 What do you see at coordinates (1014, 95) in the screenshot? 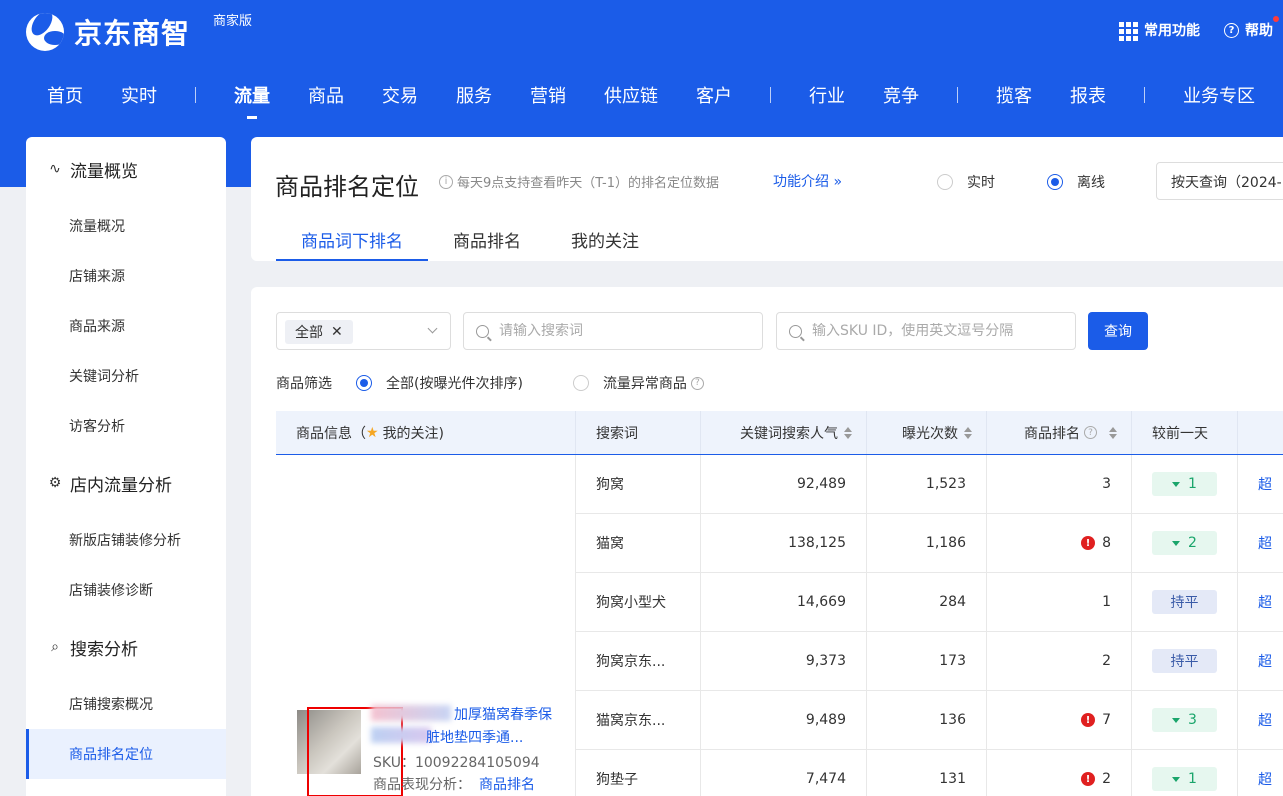
I see `nav-item: 揽客` at bounding box center [1014, 95].